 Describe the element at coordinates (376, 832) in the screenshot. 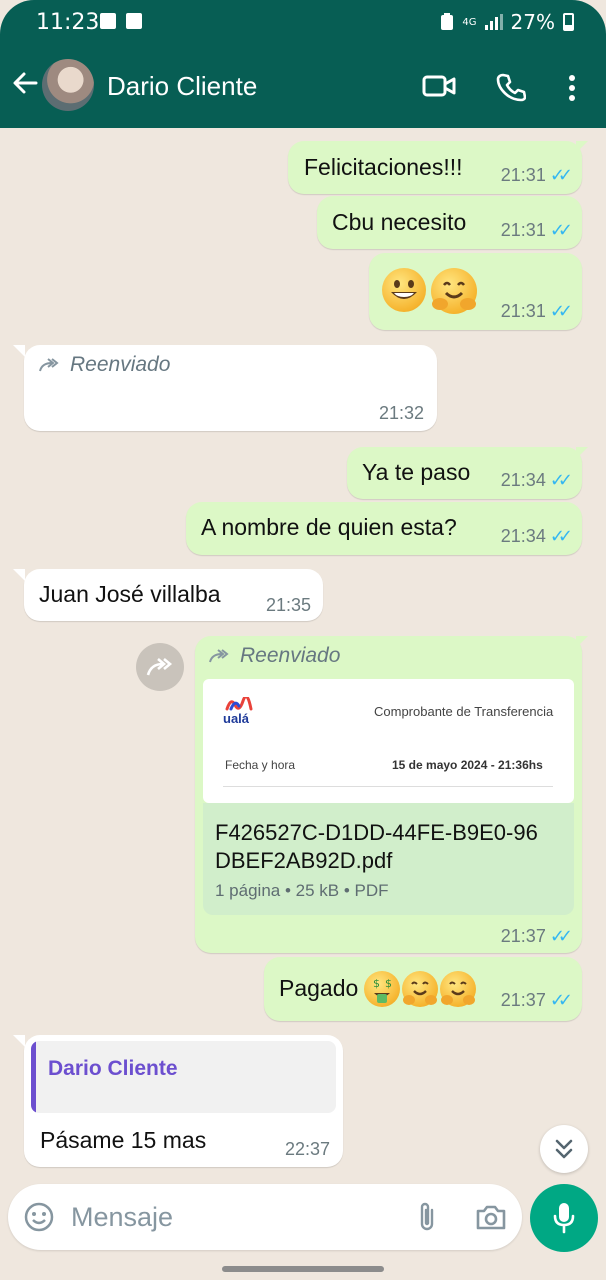

I see `document-filename: F426527C-D1DD-44FE-B9E0-96` at that location.